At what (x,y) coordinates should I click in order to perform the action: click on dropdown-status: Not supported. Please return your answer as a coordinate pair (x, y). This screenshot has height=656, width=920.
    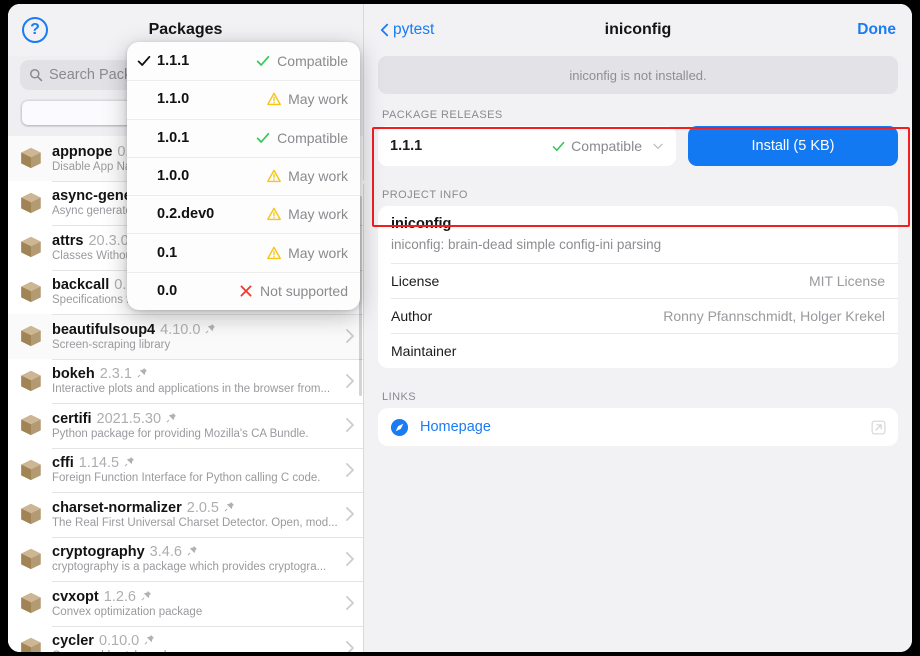
    Looking at the image, I should click on (293, 291).